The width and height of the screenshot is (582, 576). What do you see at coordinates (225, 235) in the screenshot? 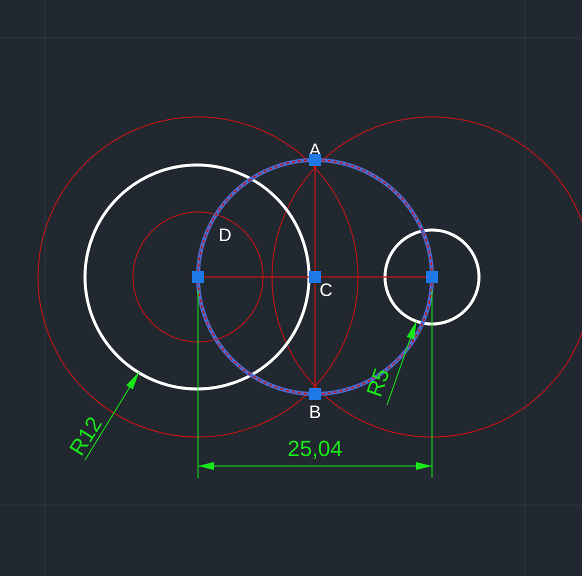
I see `point-label: D` at bounding box center [225, 235].